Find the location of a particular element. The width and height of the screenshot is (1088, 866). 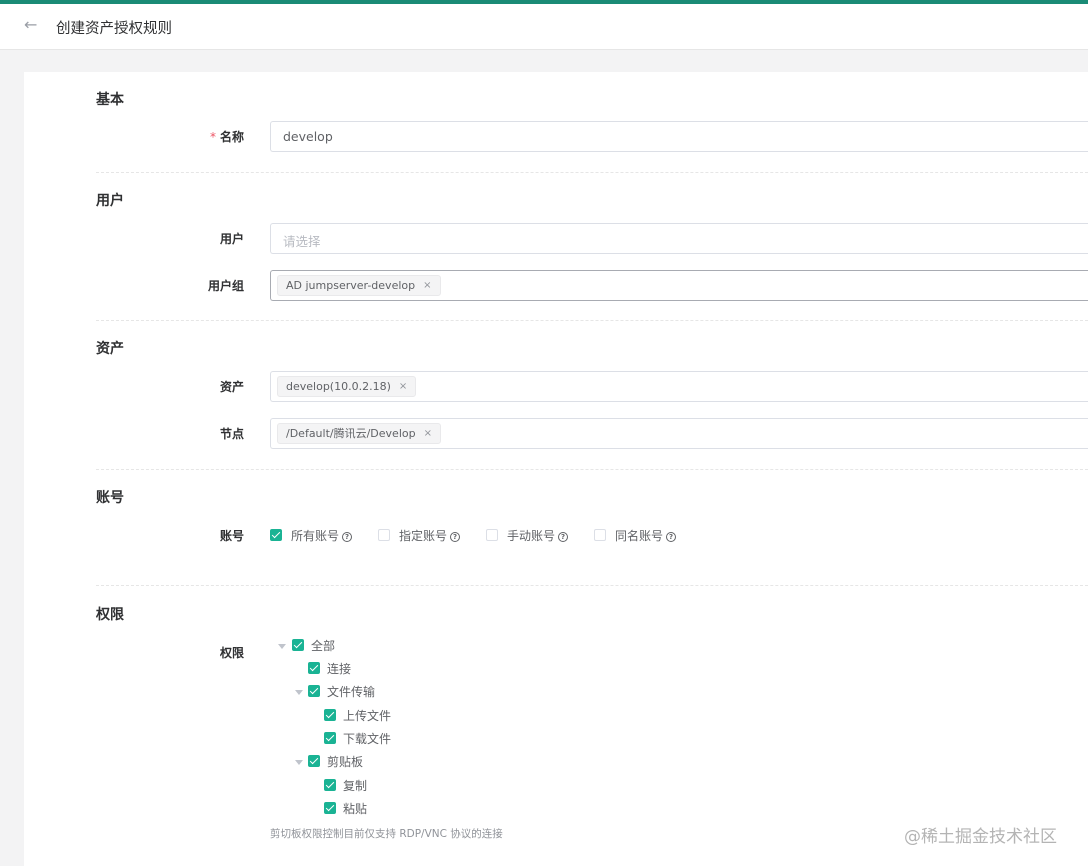

cb-text: 指定账号 is located at coordinates (423, 536).